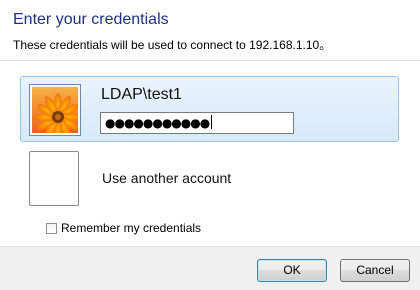 The height and width of the screenshot is (290, 420). I want to click on ok-button: OK, so click(292, 270).